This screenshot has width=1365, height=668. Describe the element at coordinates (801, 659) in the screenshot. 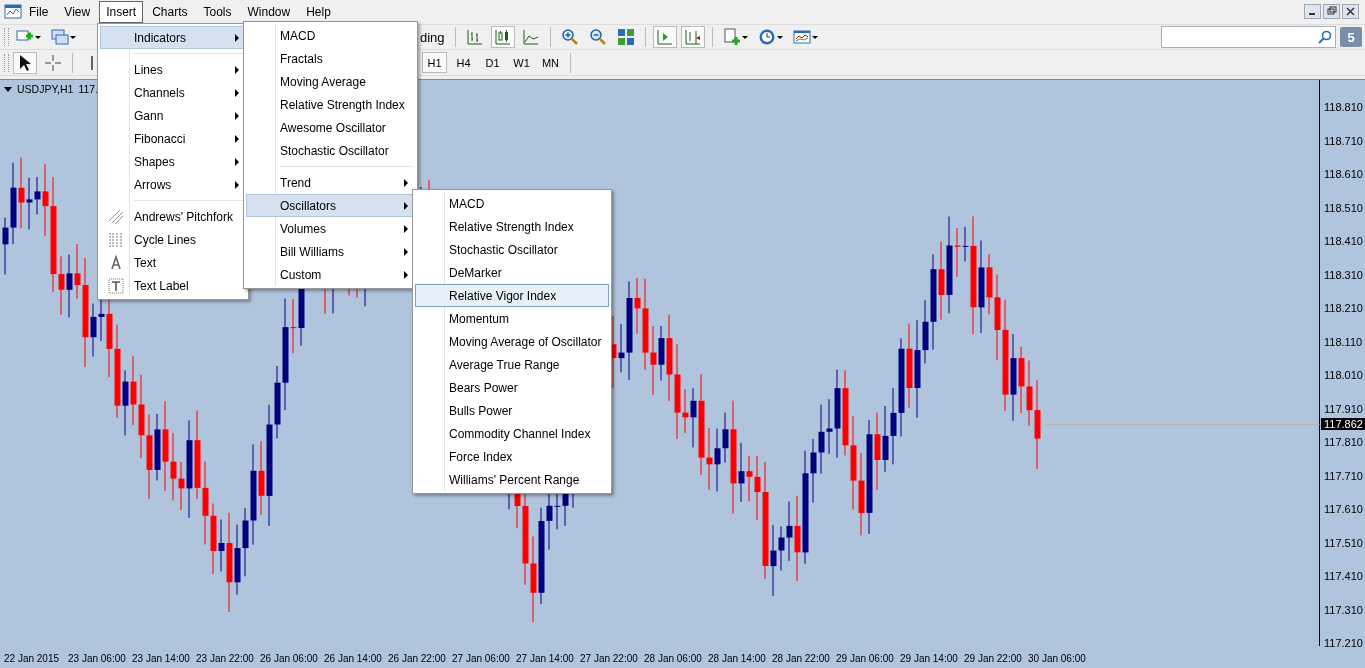

I see `time-label: 28 Jan 22:00` at that location.